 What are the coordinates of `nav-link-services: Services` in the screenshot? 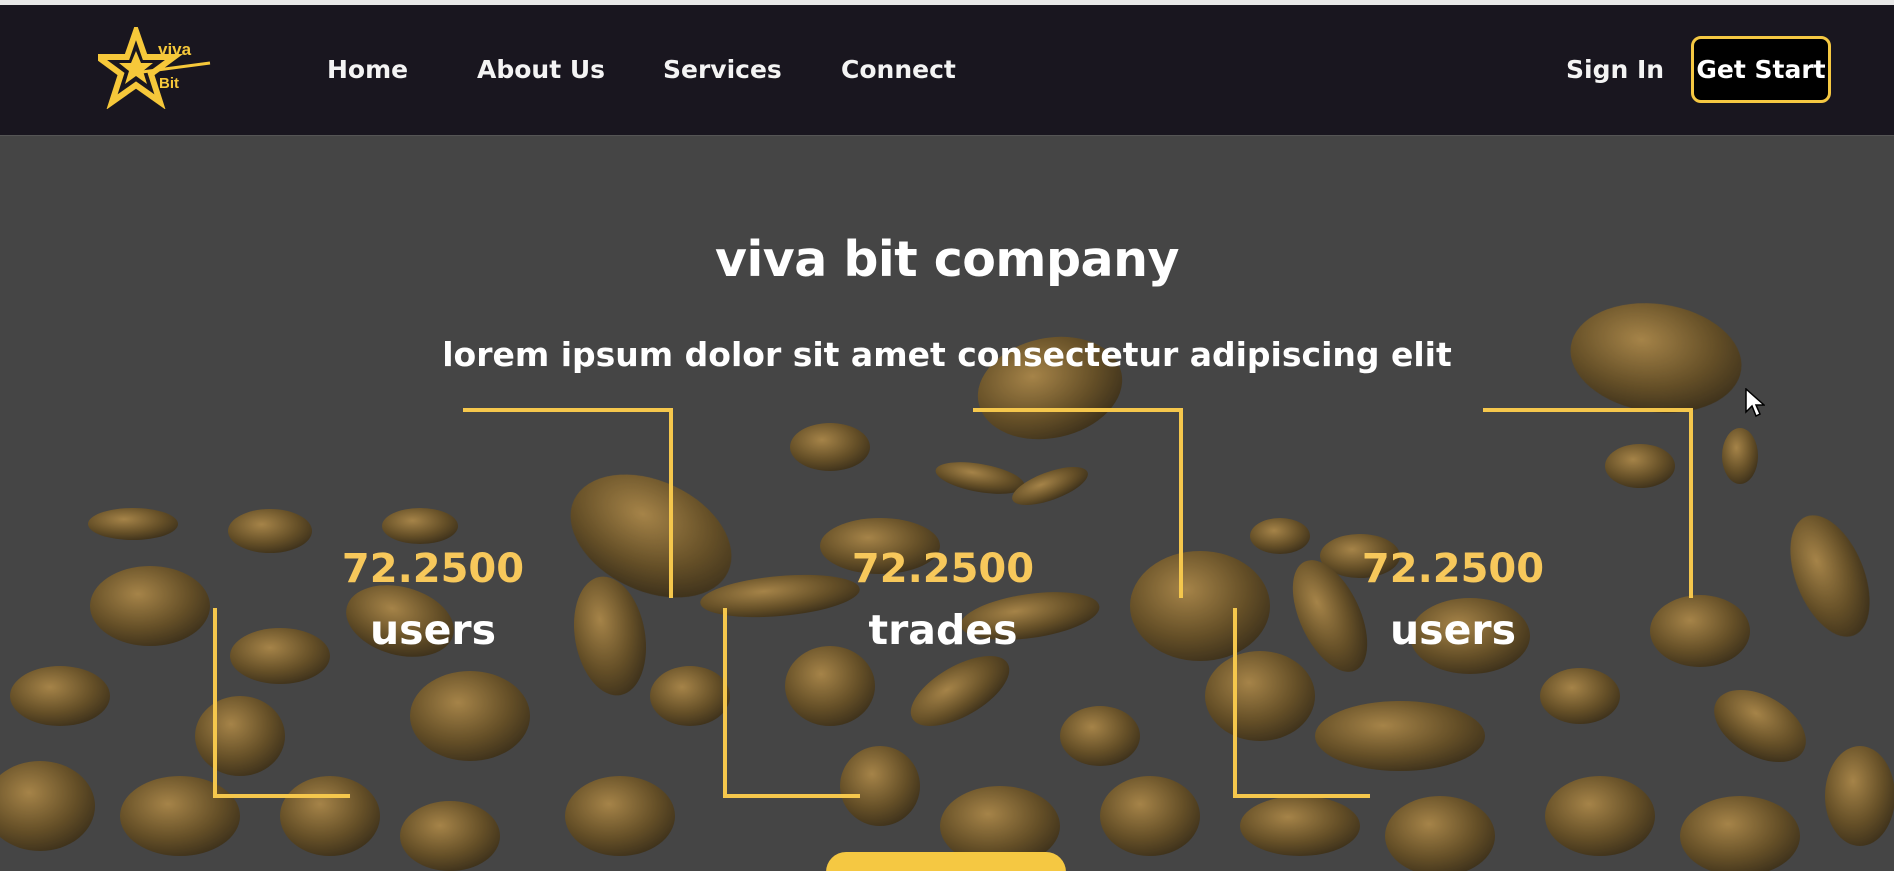 It's located at (722, 69).